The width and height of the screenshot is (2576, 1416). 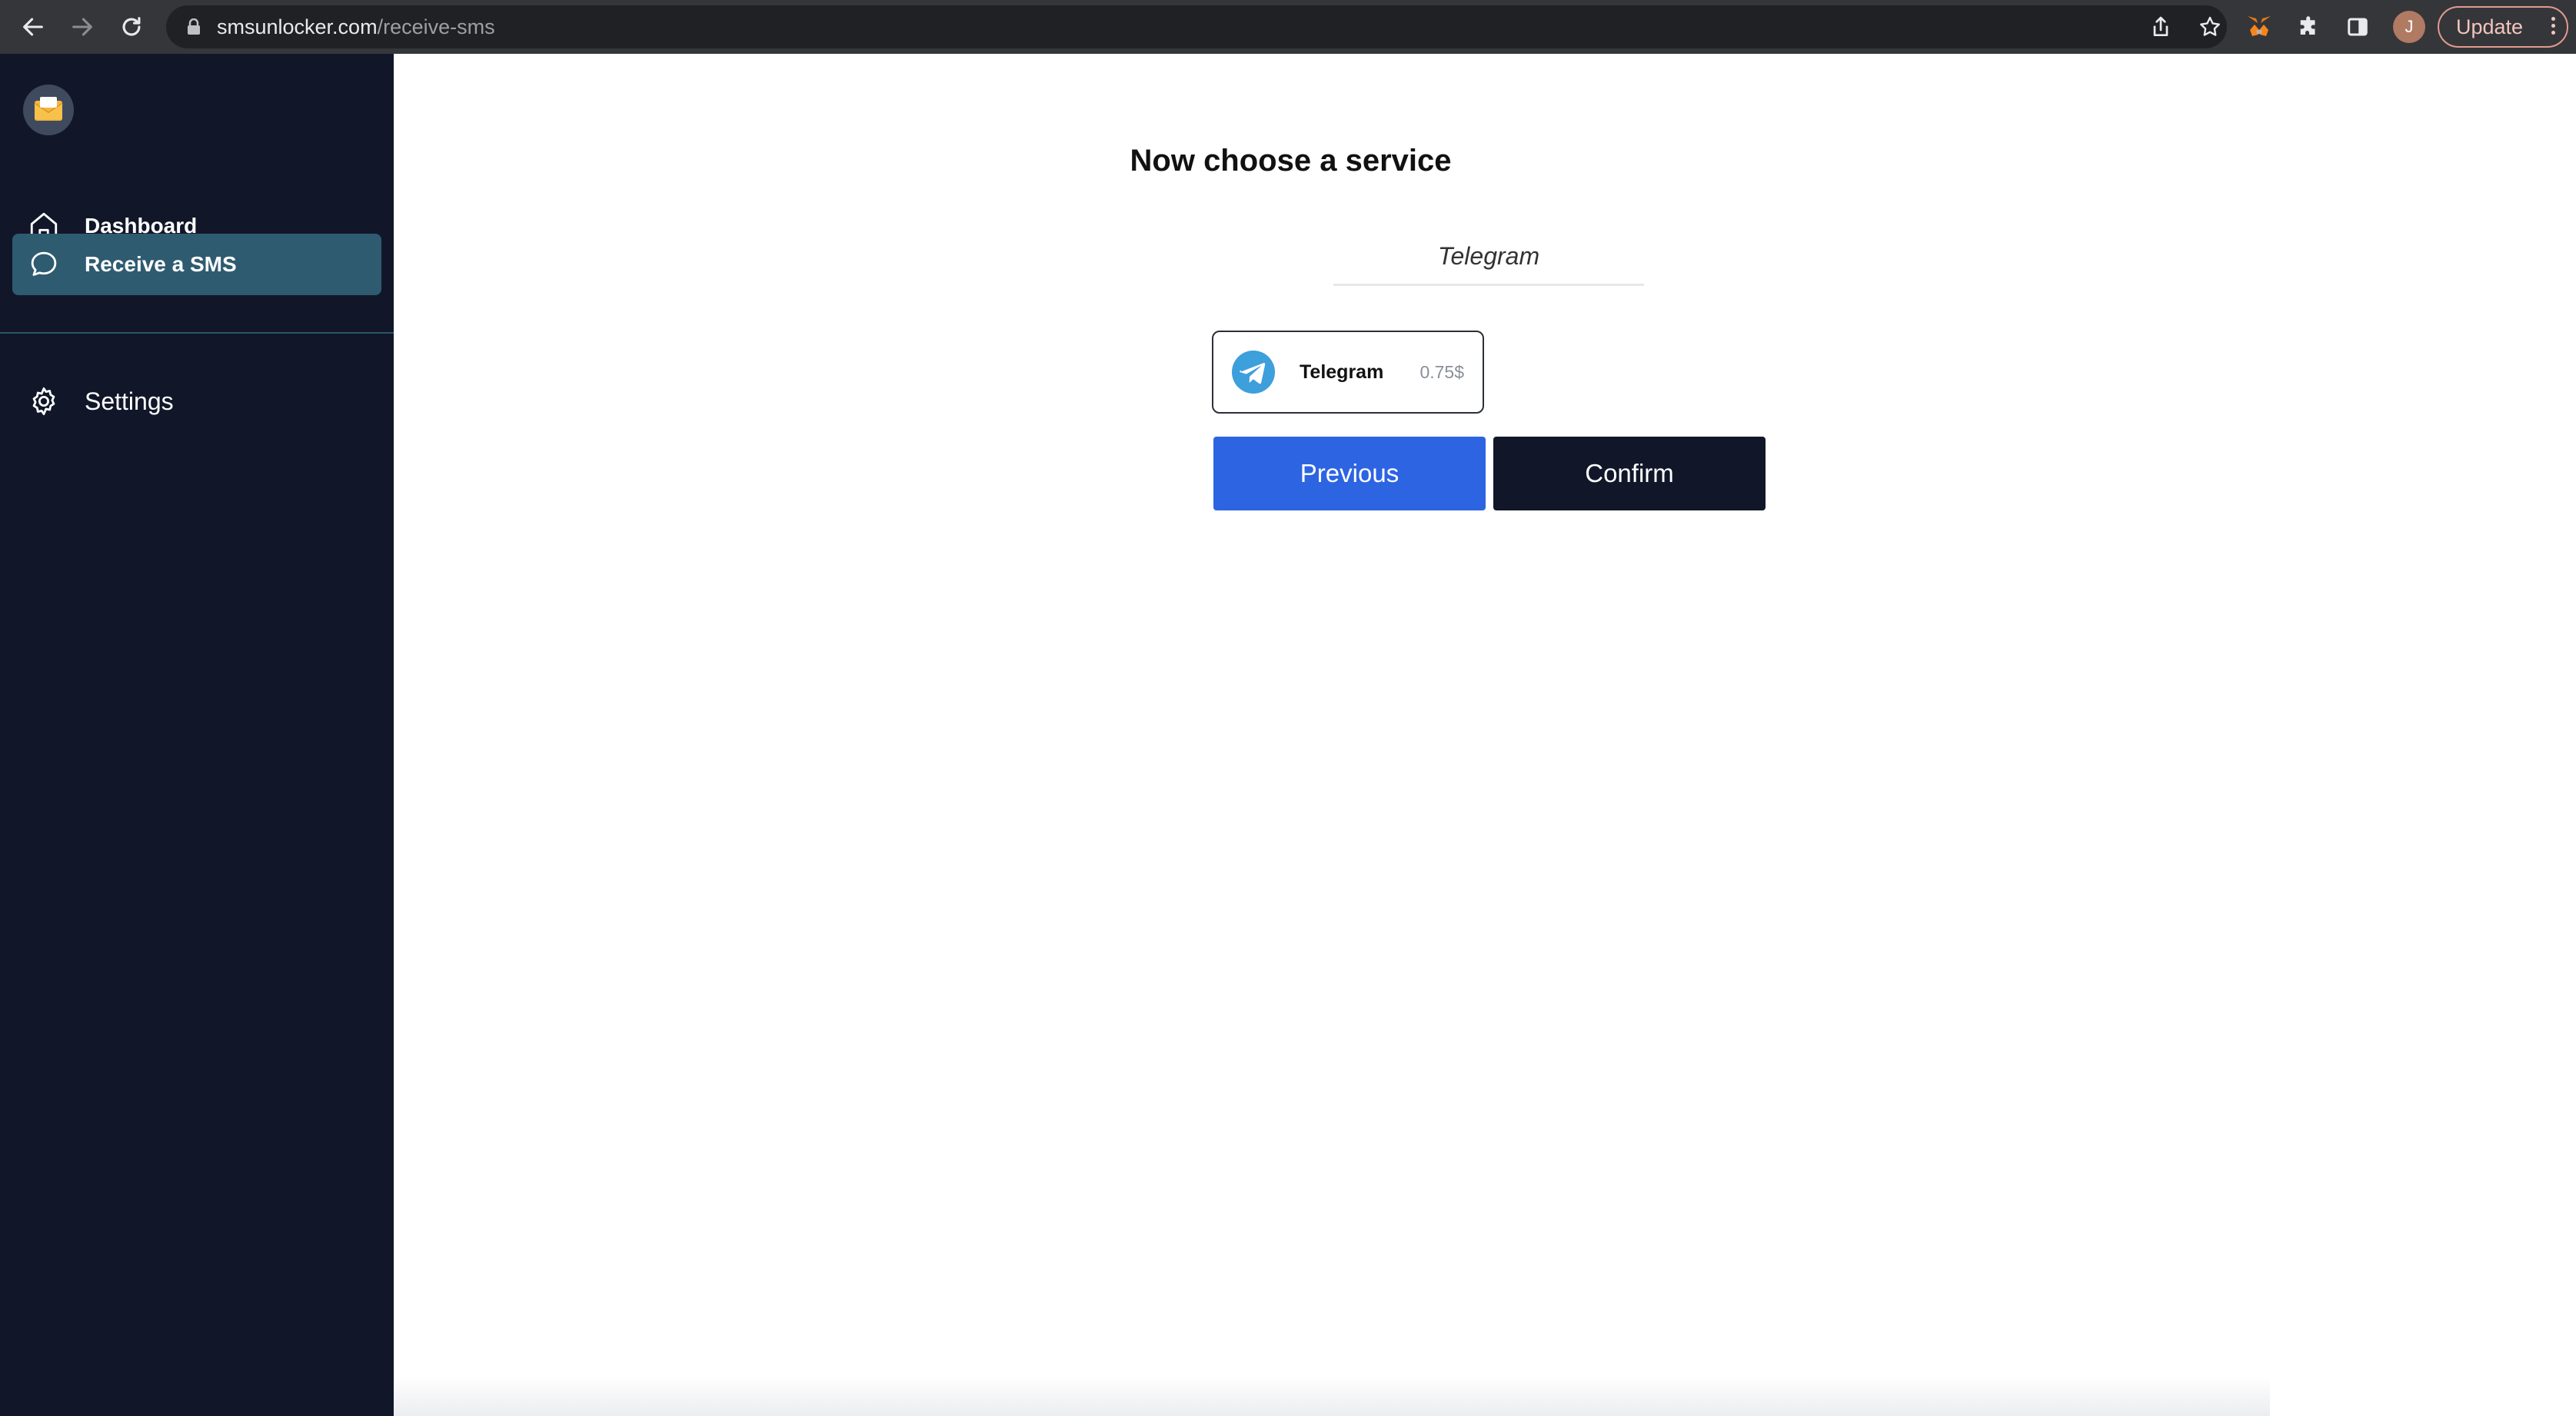 I want to click on page-title: Now choose a service, so click(x=1291, y=161).